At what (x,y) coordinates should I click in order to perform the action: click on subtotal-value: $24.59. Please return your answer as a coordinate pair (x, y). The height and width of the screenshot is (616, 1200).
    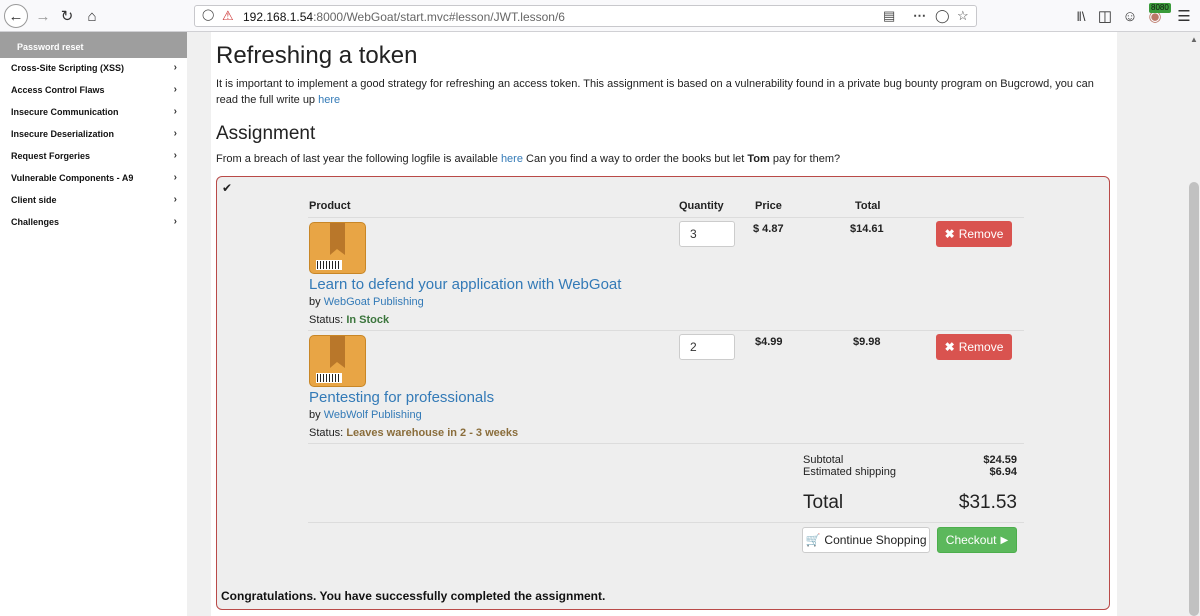
    Looking at the image, I should click on (1000, 460).